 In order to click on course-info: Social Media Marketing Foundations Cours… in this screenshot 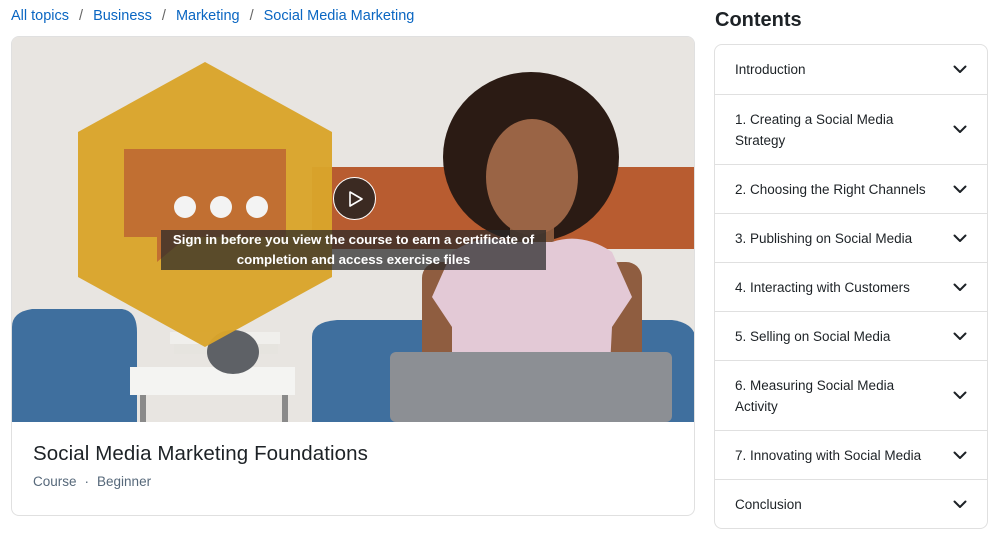, I will do `click(353, 465)`.